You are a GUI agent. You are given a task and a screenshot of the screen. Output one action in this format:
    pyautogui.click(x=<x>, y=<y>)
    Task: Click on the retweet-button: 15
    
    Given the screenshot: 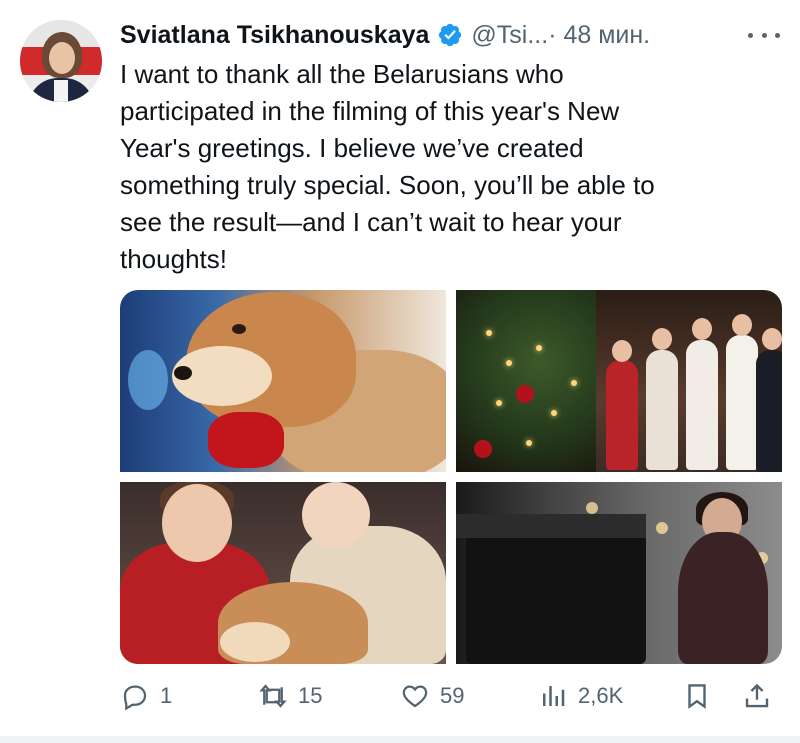 What is the action you would take?
    pyautogui.click(x=290, y=696)
    